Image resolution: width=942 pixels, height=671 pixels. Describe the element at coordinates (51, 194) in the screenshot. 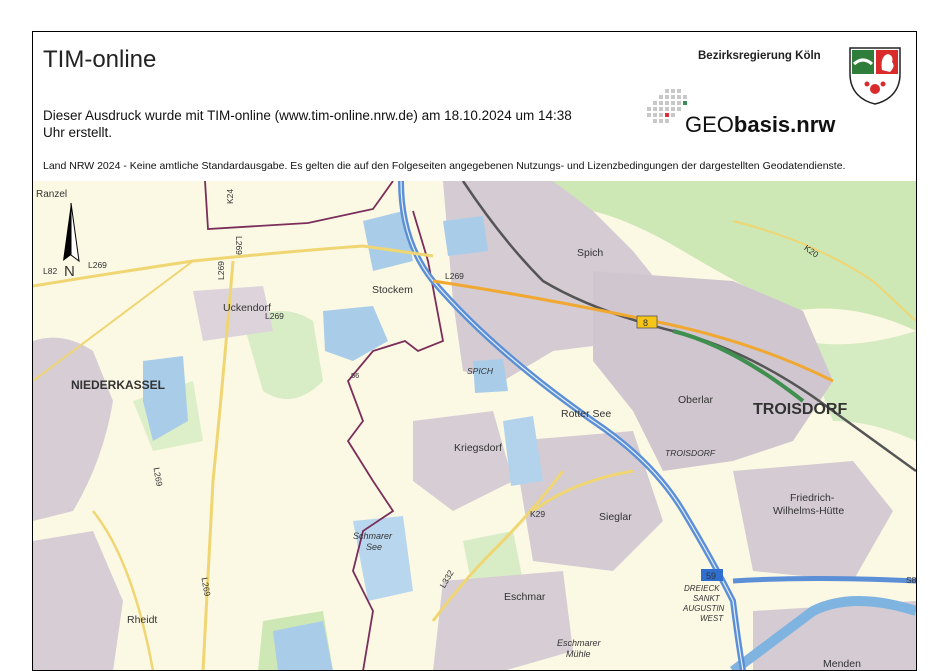

I see `place-label-ranzel: Ranzel` at that location.